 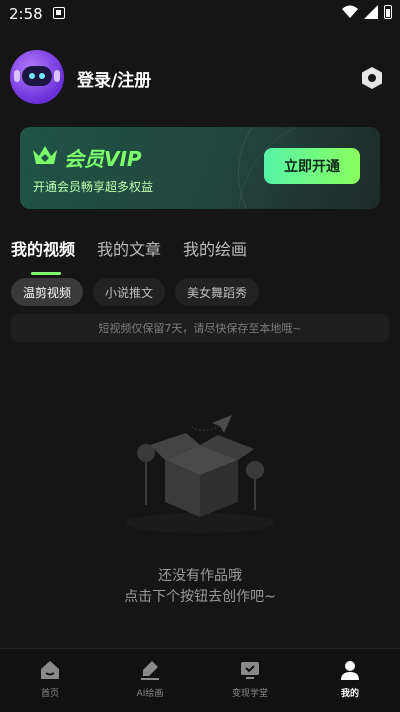 What do you see at coordinates (57, 76) in the screenshot?
I see `avatar-ear-right` at bounding box center [57, 76].